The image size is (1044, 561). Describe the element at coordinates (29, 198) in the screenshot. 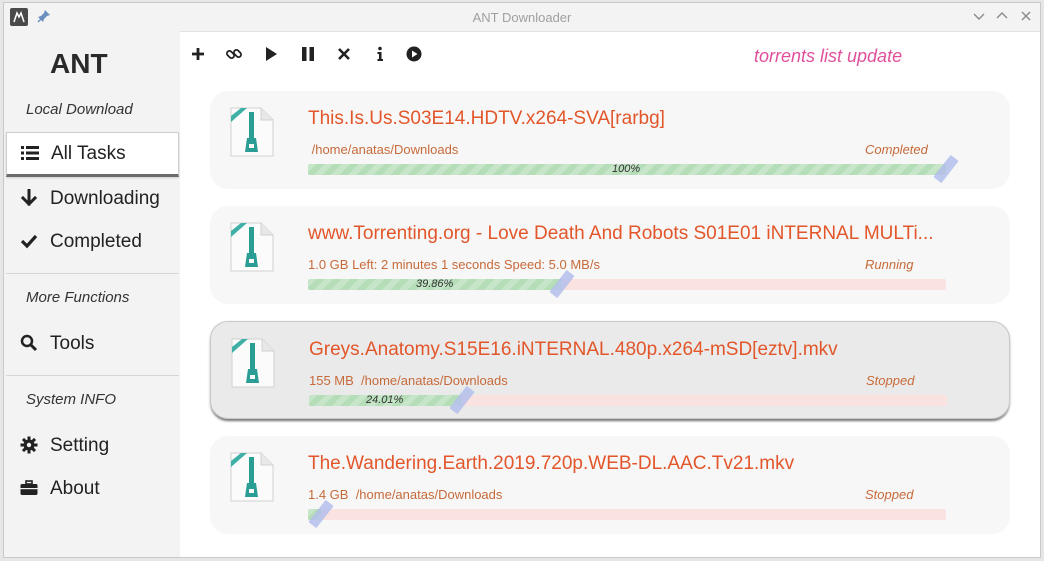

I see `arrow-down-icon` at that location.